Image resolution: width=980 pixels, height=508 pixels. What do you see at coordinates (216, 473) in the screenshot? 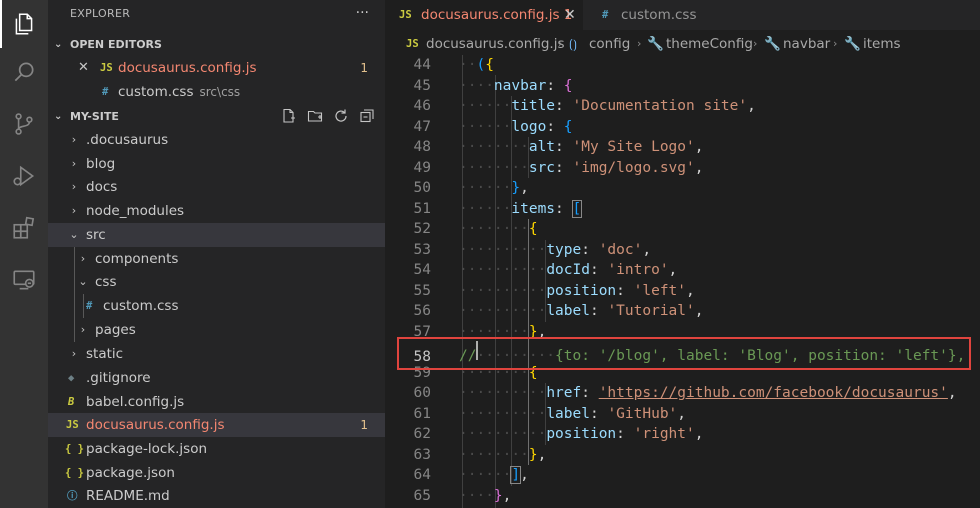
I see `file-item: { } package.json` at bounding box center [216, 473].